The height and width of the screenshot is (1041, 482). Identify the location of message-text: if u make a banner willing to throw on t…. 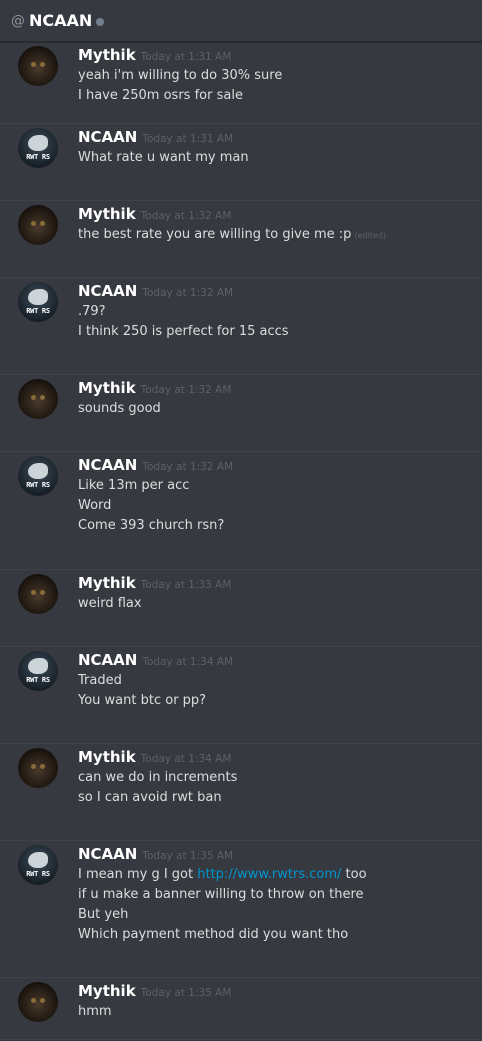
(221, 894).